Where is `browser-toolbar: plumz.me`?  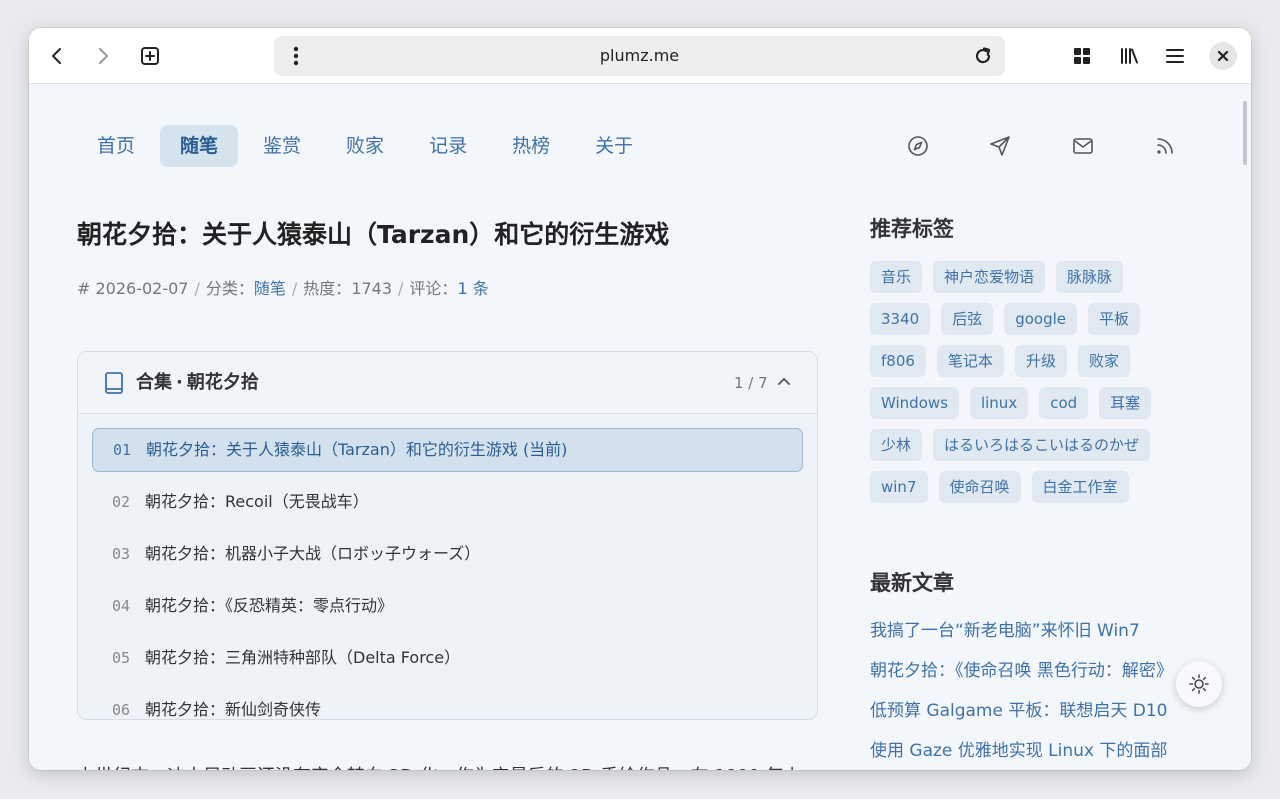
browser-toolbar: plumz.me is located at coordinates (640, 56).